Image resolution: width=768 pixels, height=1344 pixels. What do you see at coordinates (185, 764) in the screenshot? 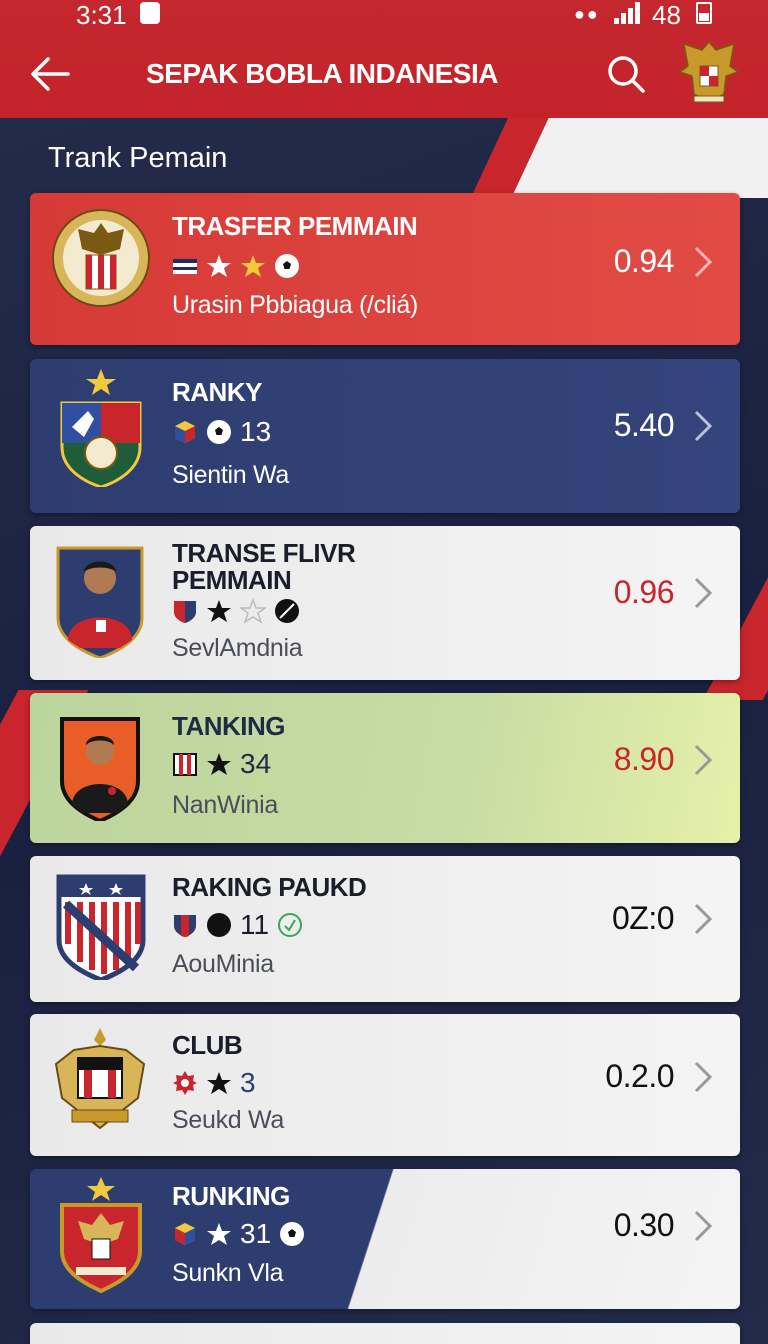
I see `club-badge-icon` at bounding box center [185, 764].